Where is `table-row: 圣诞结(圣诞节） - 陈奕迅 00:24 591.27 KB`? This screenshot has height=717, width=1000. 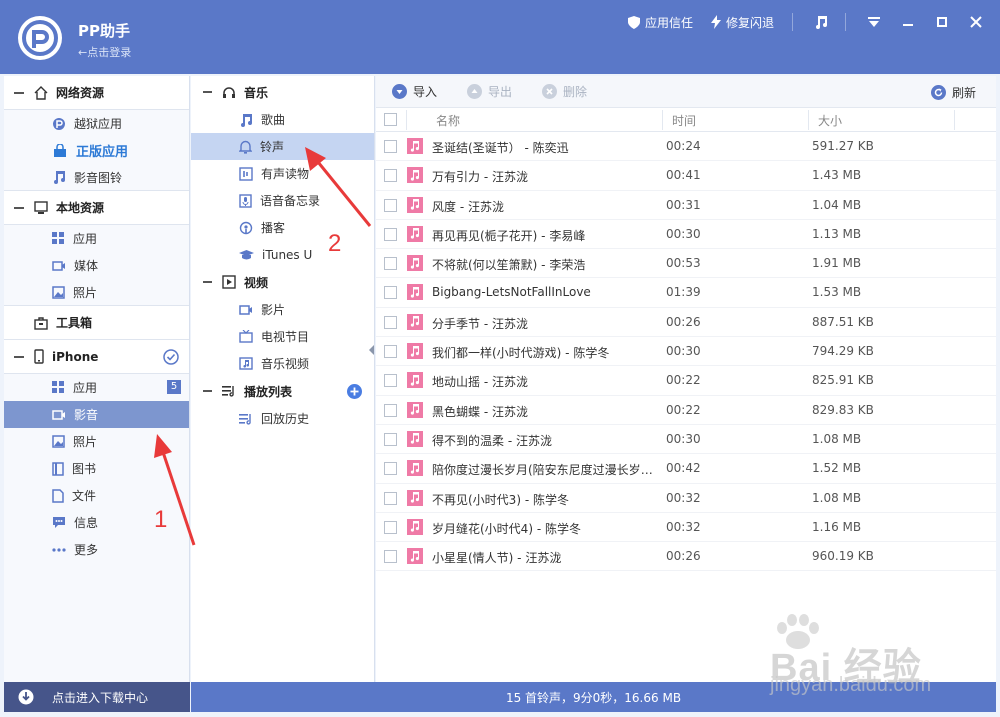 table-row: 圣诞结(圣诞节） - 陈奕迅 00:24 591.27 KB is located at coordinates (686, 147).